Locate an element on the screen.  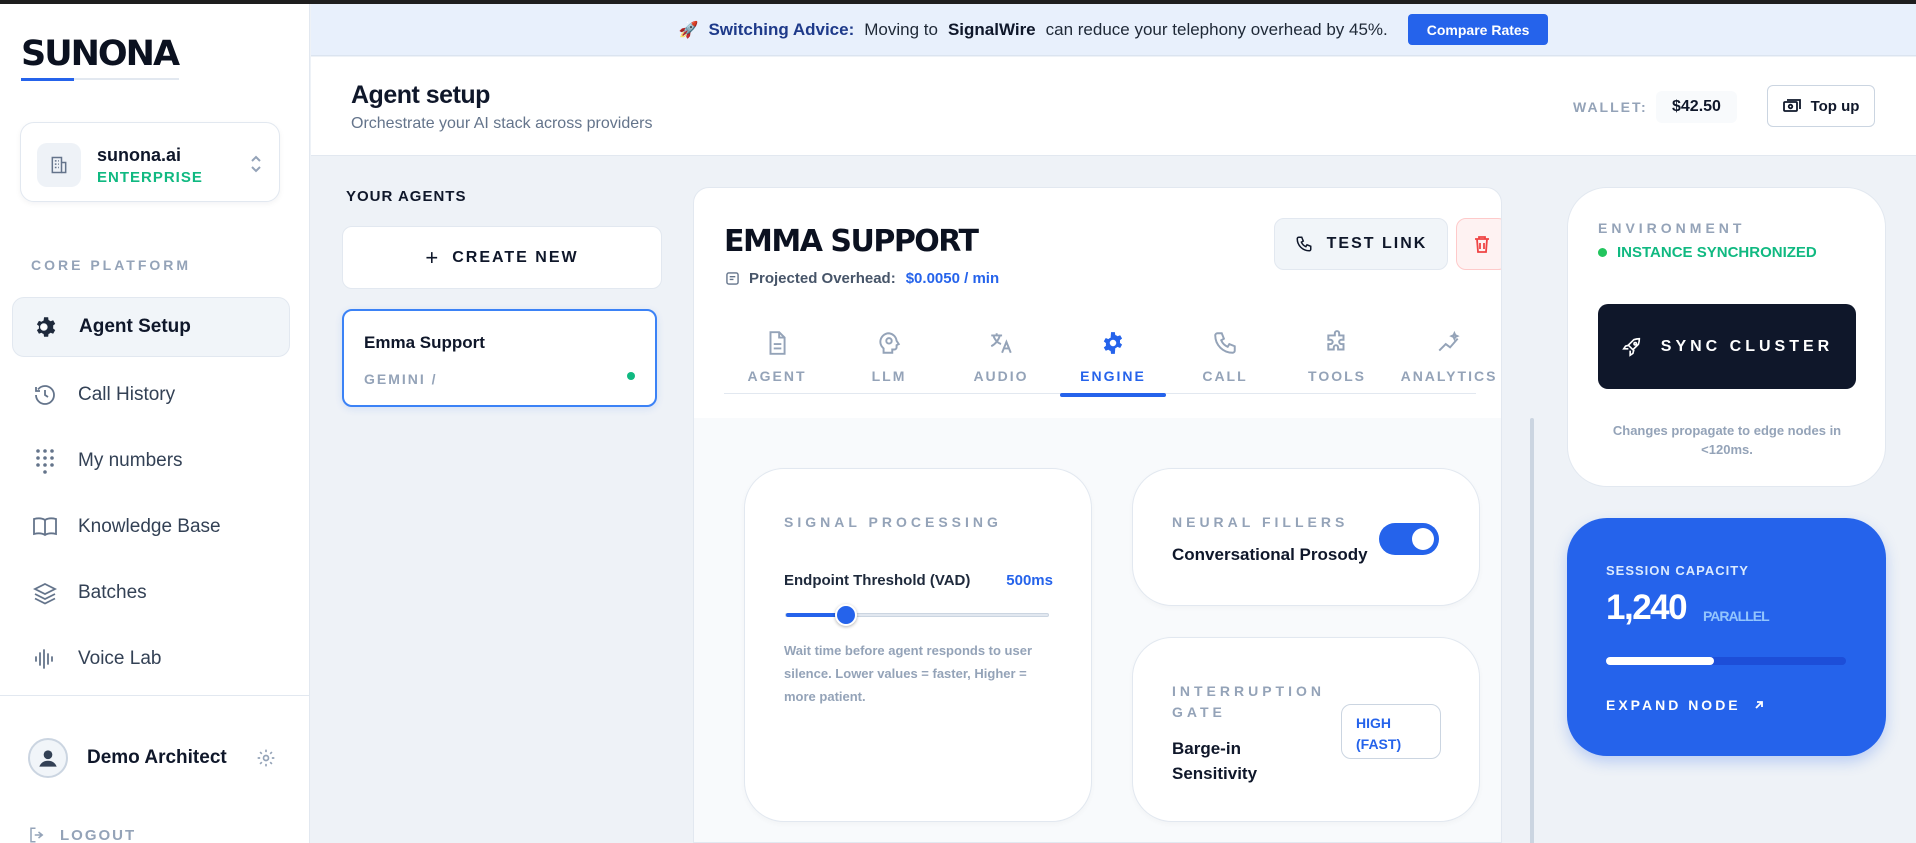
avatar is located at coordinates (48, 758).